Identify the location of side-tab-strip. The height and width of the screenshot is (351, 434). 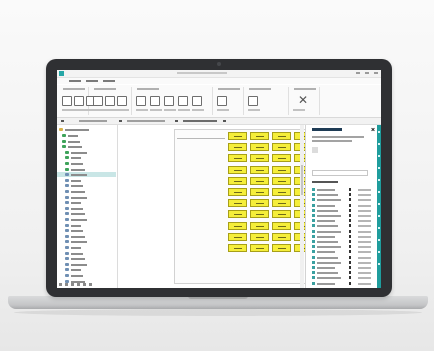
(379, 206).